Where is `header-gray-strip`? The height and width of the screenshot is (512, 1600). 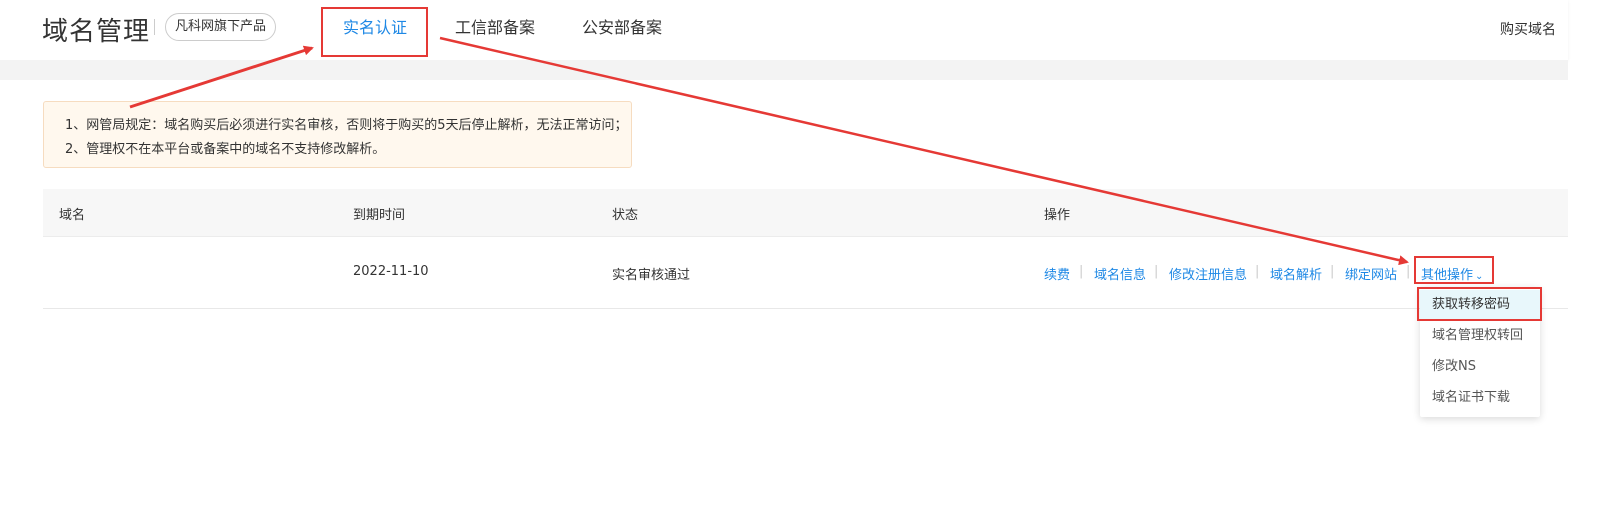 header-gray-strip is located at coordinates (784, 70).